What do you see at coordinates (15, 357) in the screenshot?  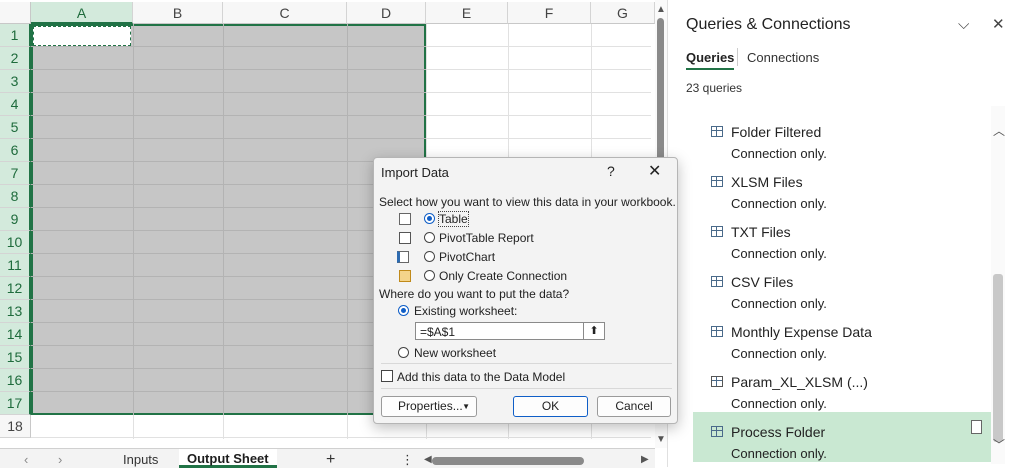 I see `row-header: 15` at bounding box center [15, 357].